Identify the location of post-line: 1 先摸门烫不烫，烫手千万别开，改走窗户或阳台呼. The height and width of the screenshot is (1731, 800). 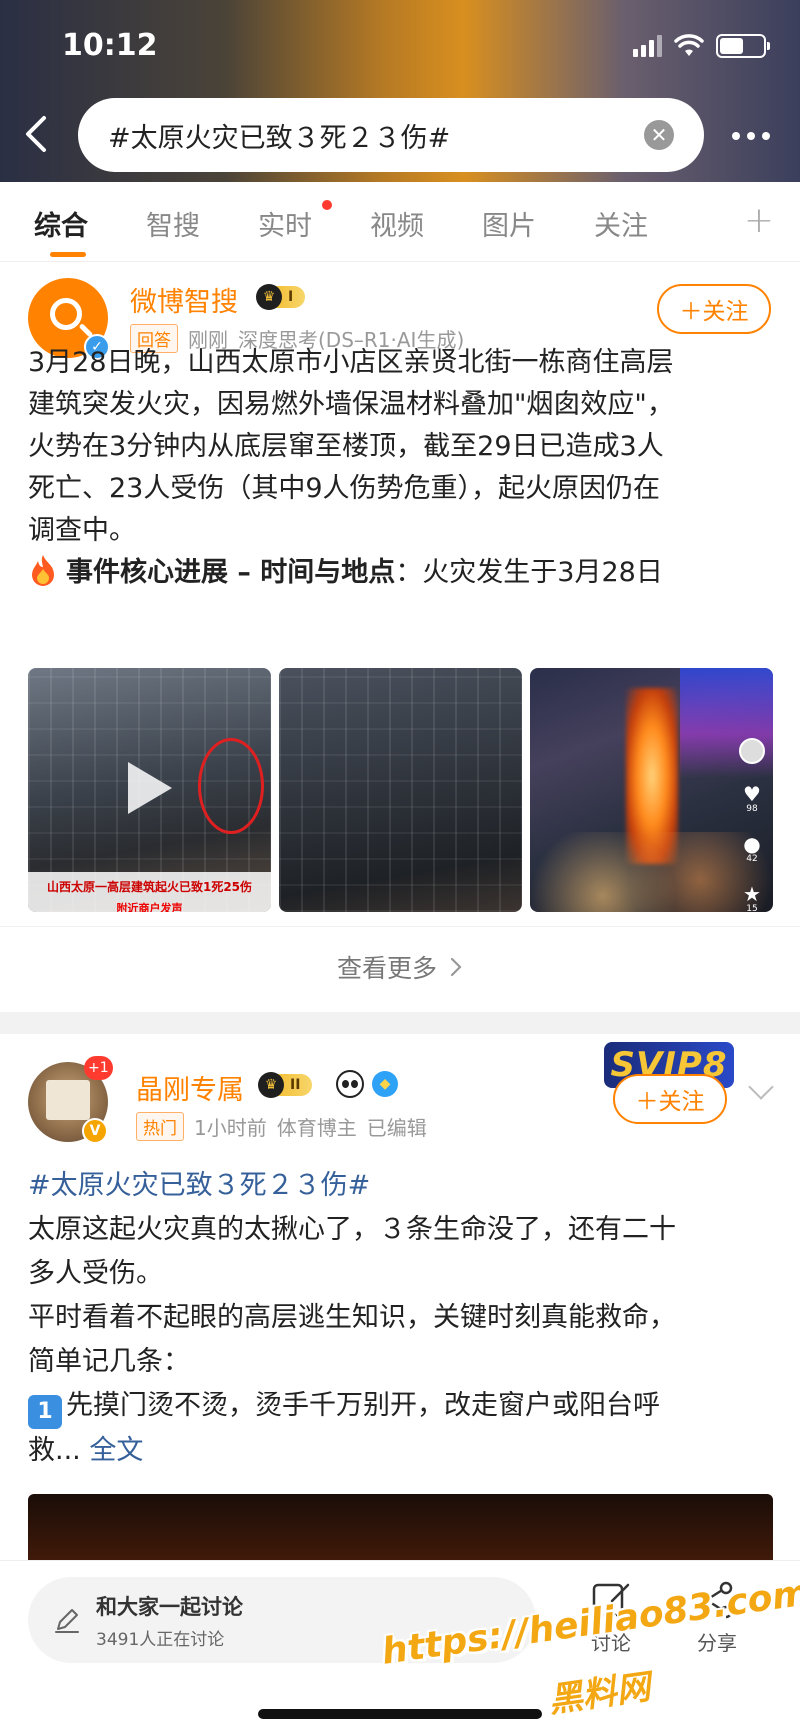
(398, 1406).